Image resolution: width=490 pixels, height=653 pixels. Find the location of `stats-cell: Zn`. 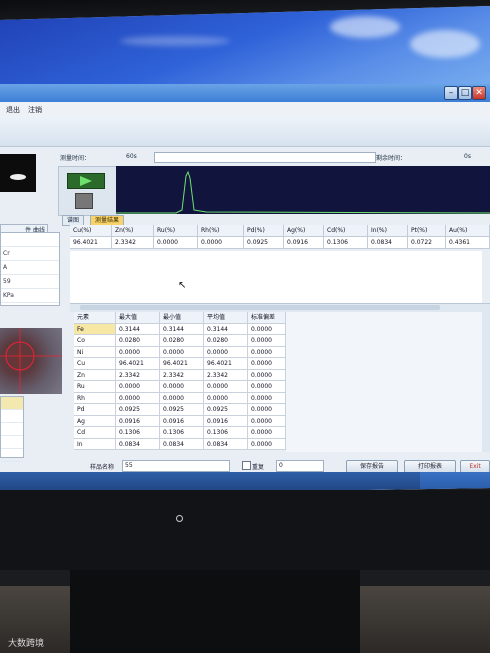

stats-cell: Zn is located at coordinates (95, 375).